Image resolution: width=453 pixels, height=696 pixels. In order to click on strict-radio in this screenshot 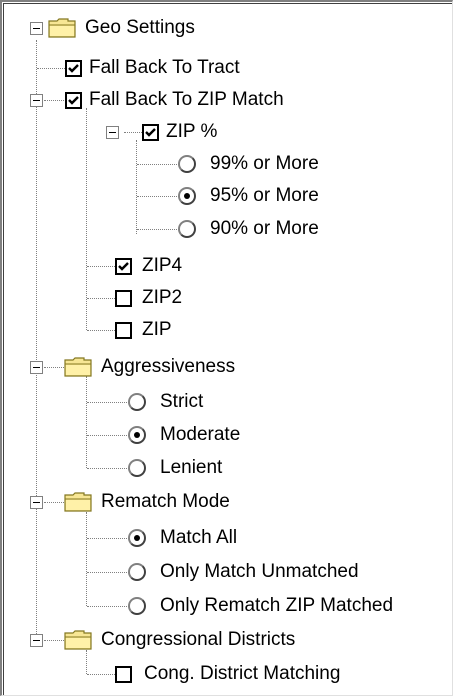, I will do `click(137, 402)`.